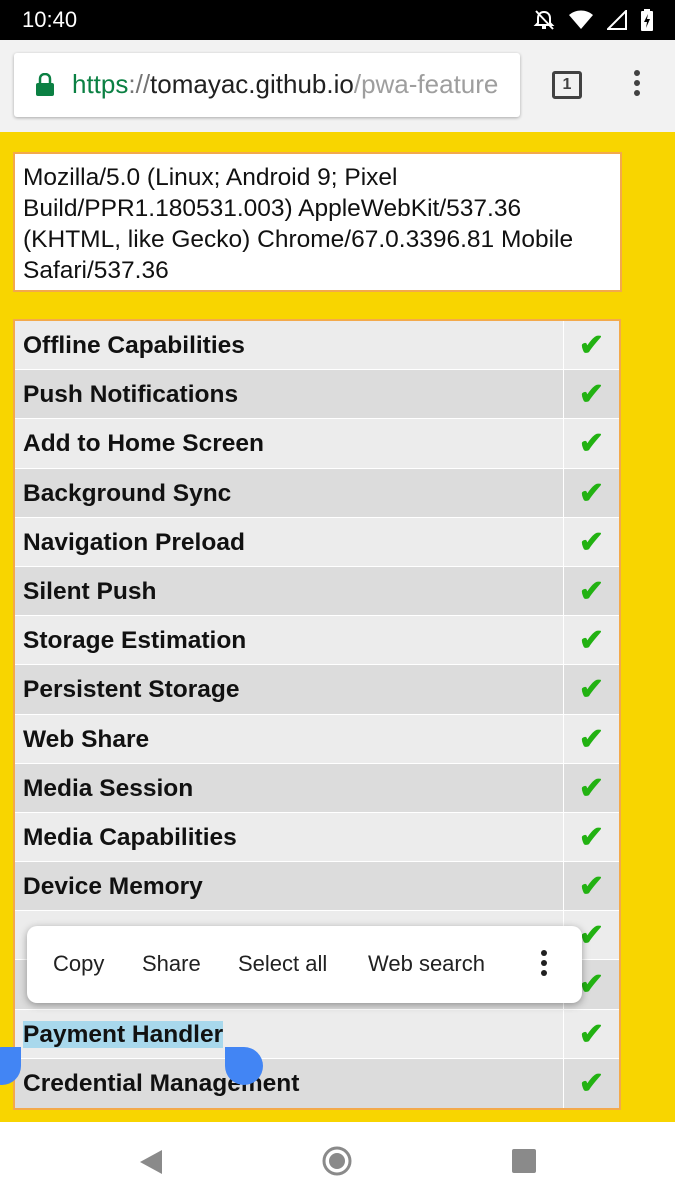 This screenshot has height=1200, width=675. Describe the element at coordinates (289, 443) in the screenshot. I see `feature-name: Add to Home Screen` at that location.